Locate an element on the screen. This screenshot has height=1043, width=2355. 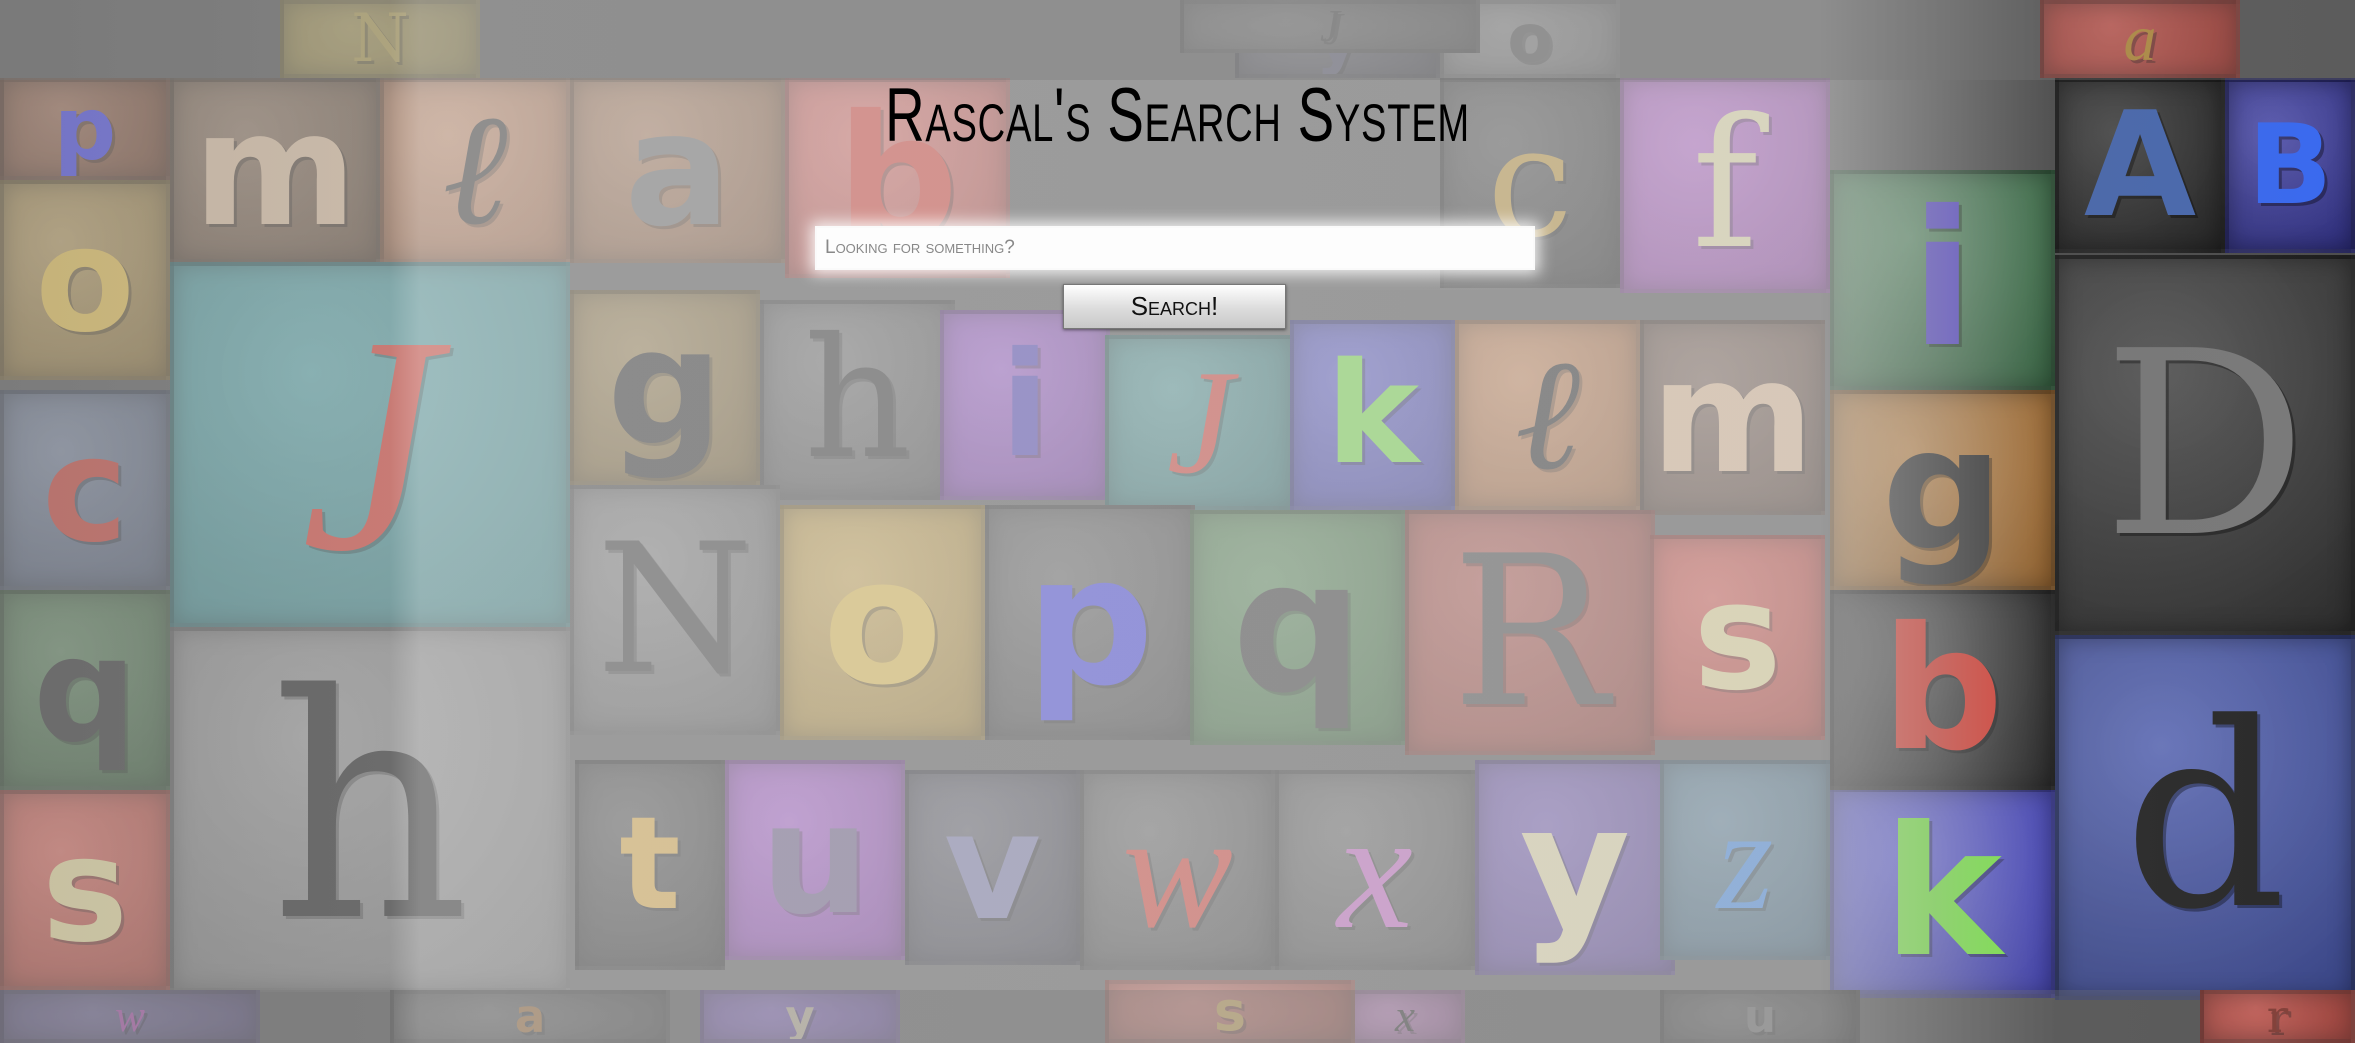
tile-letter: J is located at coordinates (1200, 422).